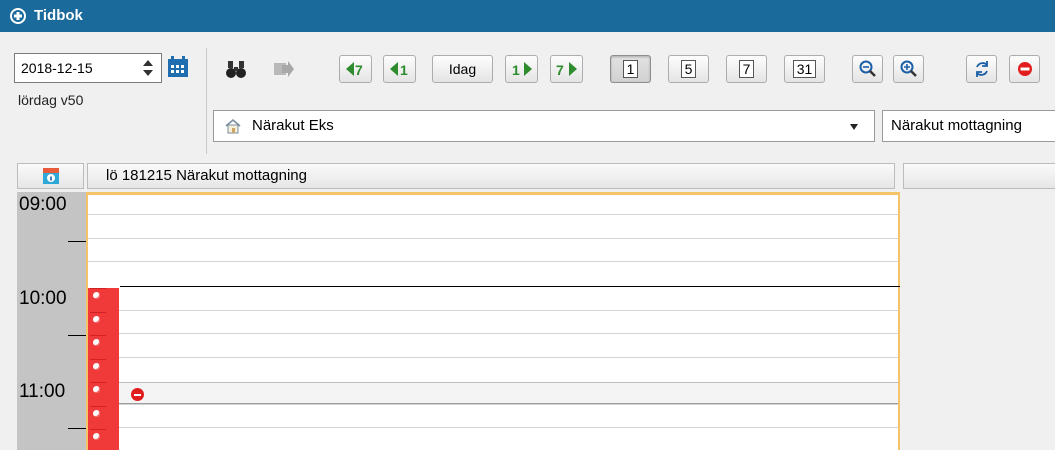 The height and width of the screenshot is (450, 1055). I want to click on forward-week-button: 7, so click(566, 69).